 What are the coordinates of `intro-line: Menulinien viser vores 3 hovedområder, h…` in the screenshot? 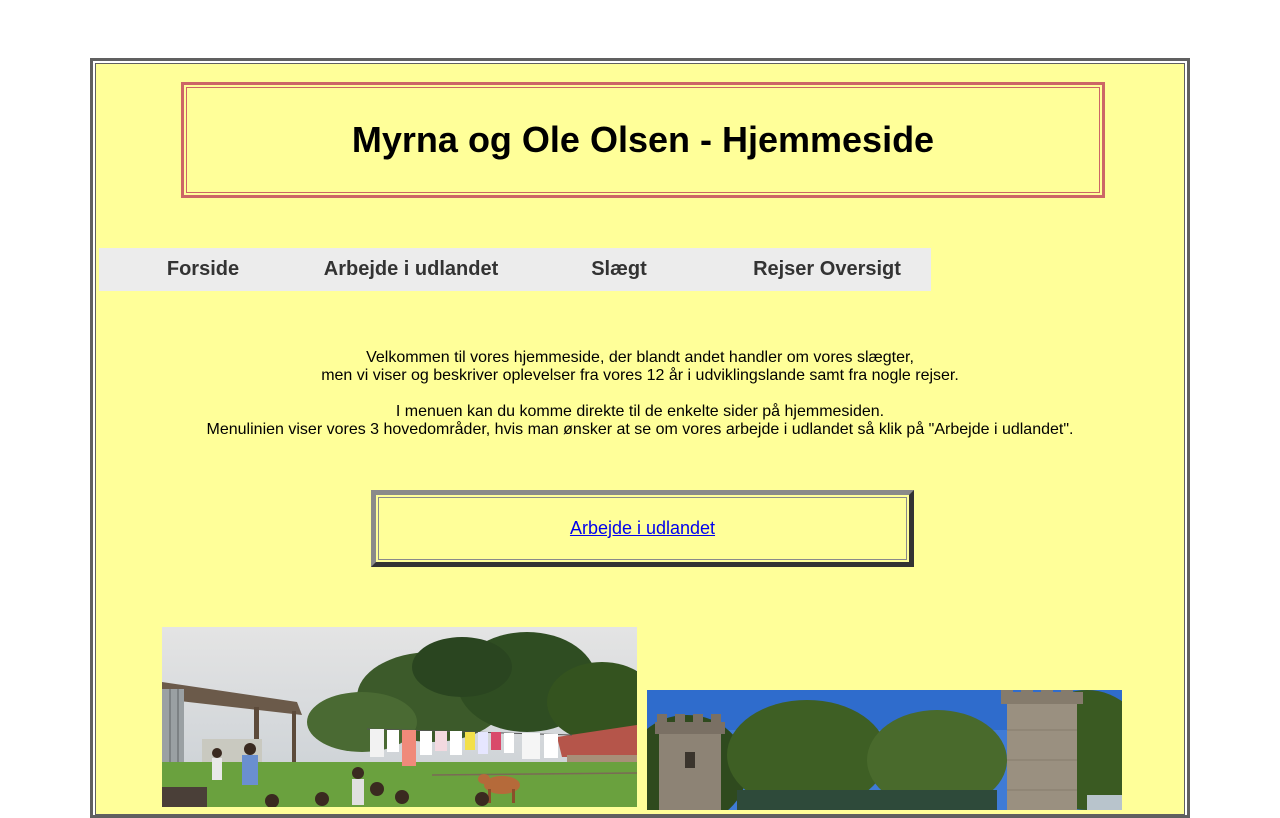 It's located at (640, 429).